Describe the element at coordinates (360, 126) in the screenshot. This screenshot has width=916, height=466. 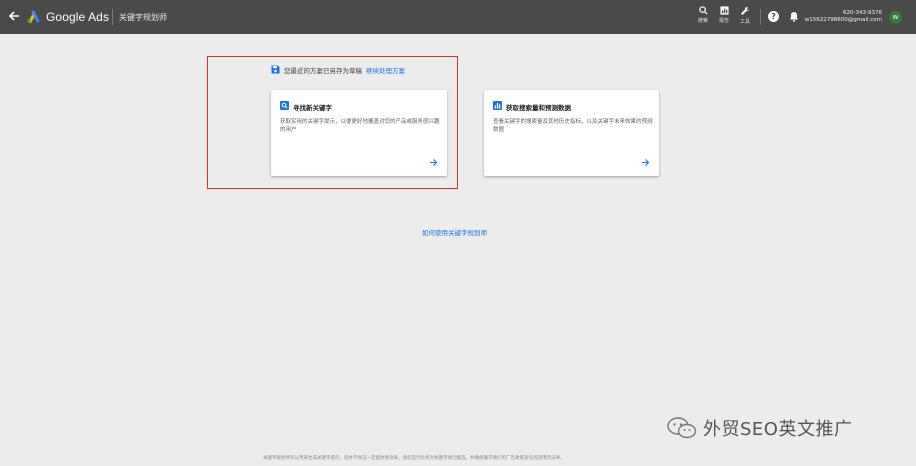
I see `find-keywords-description: 获取实用的关键字提示，以便更好地覆盖对您的产品或服务感兴趣的用户` at that location.